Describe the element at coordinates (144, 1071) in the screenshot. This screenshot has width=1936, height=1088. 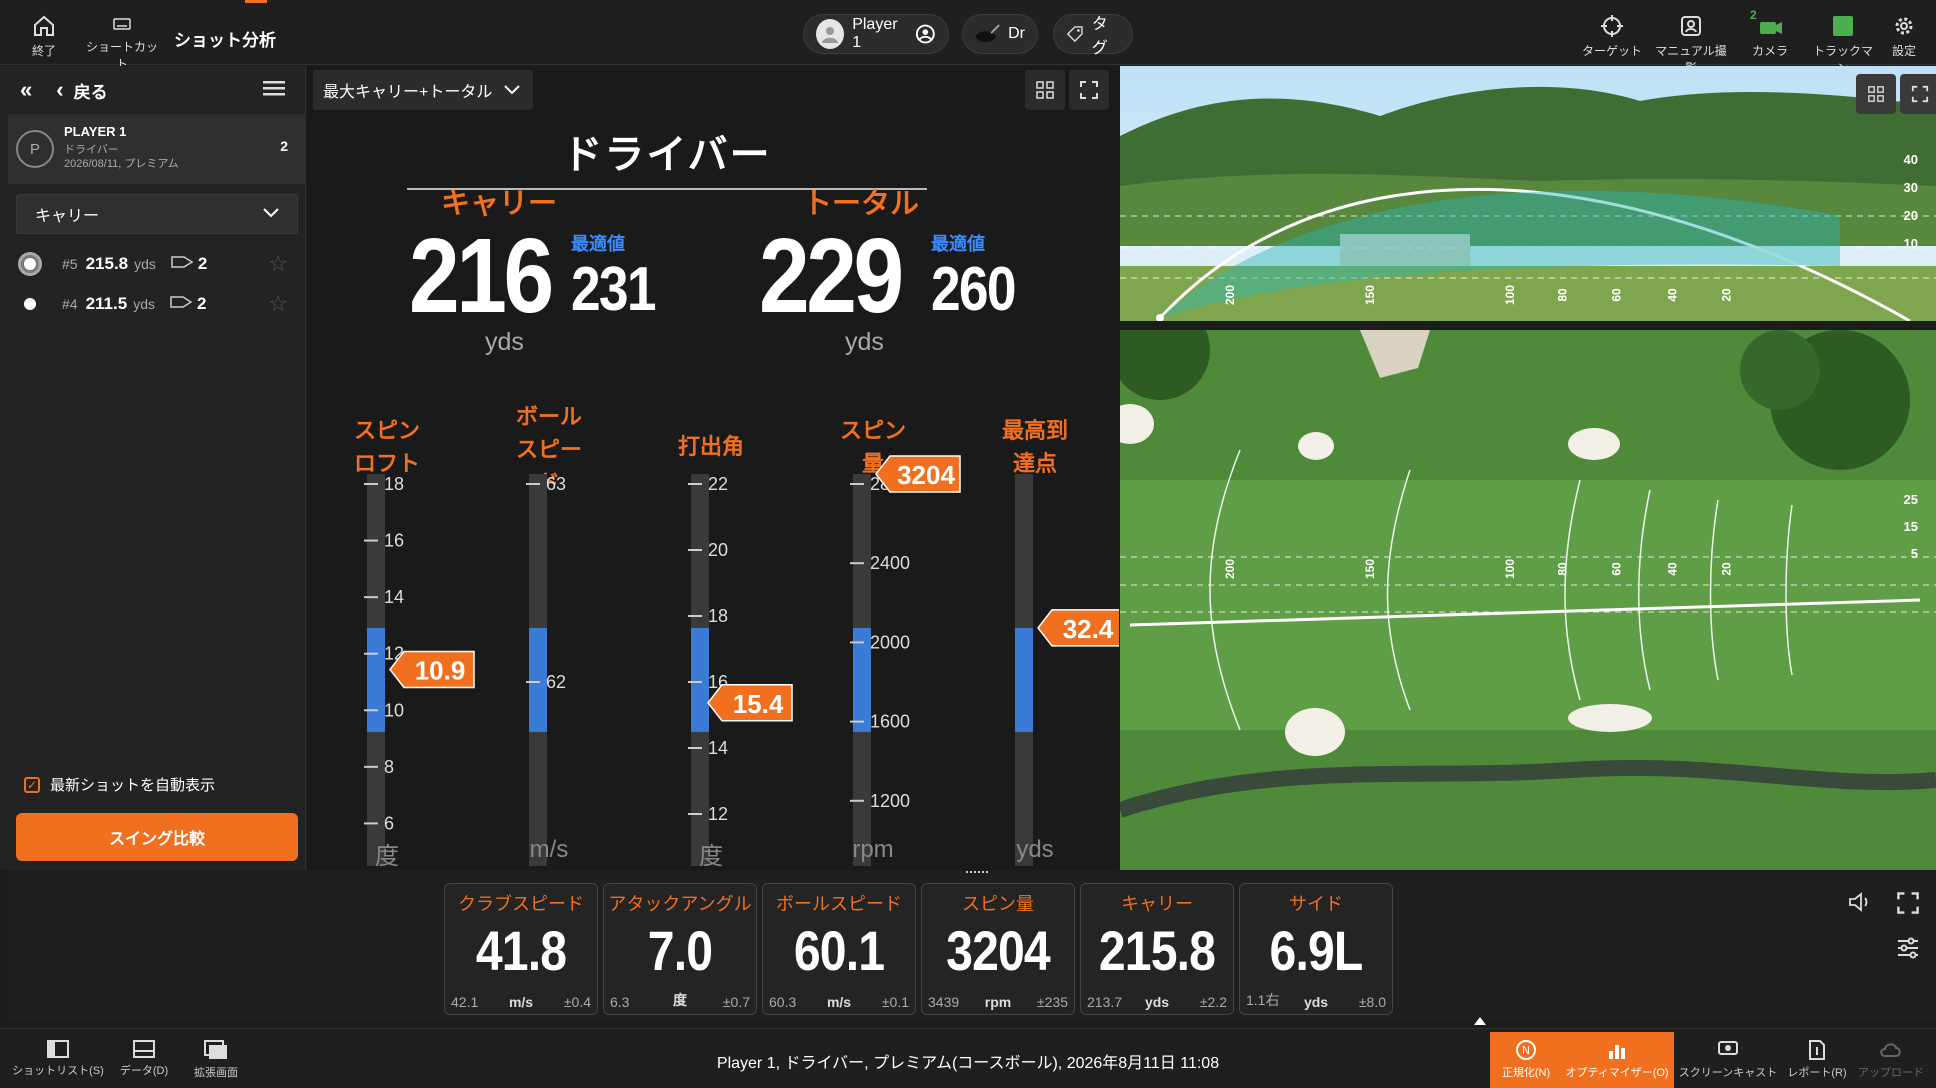
I see `data-label: データ(D)` at that location.